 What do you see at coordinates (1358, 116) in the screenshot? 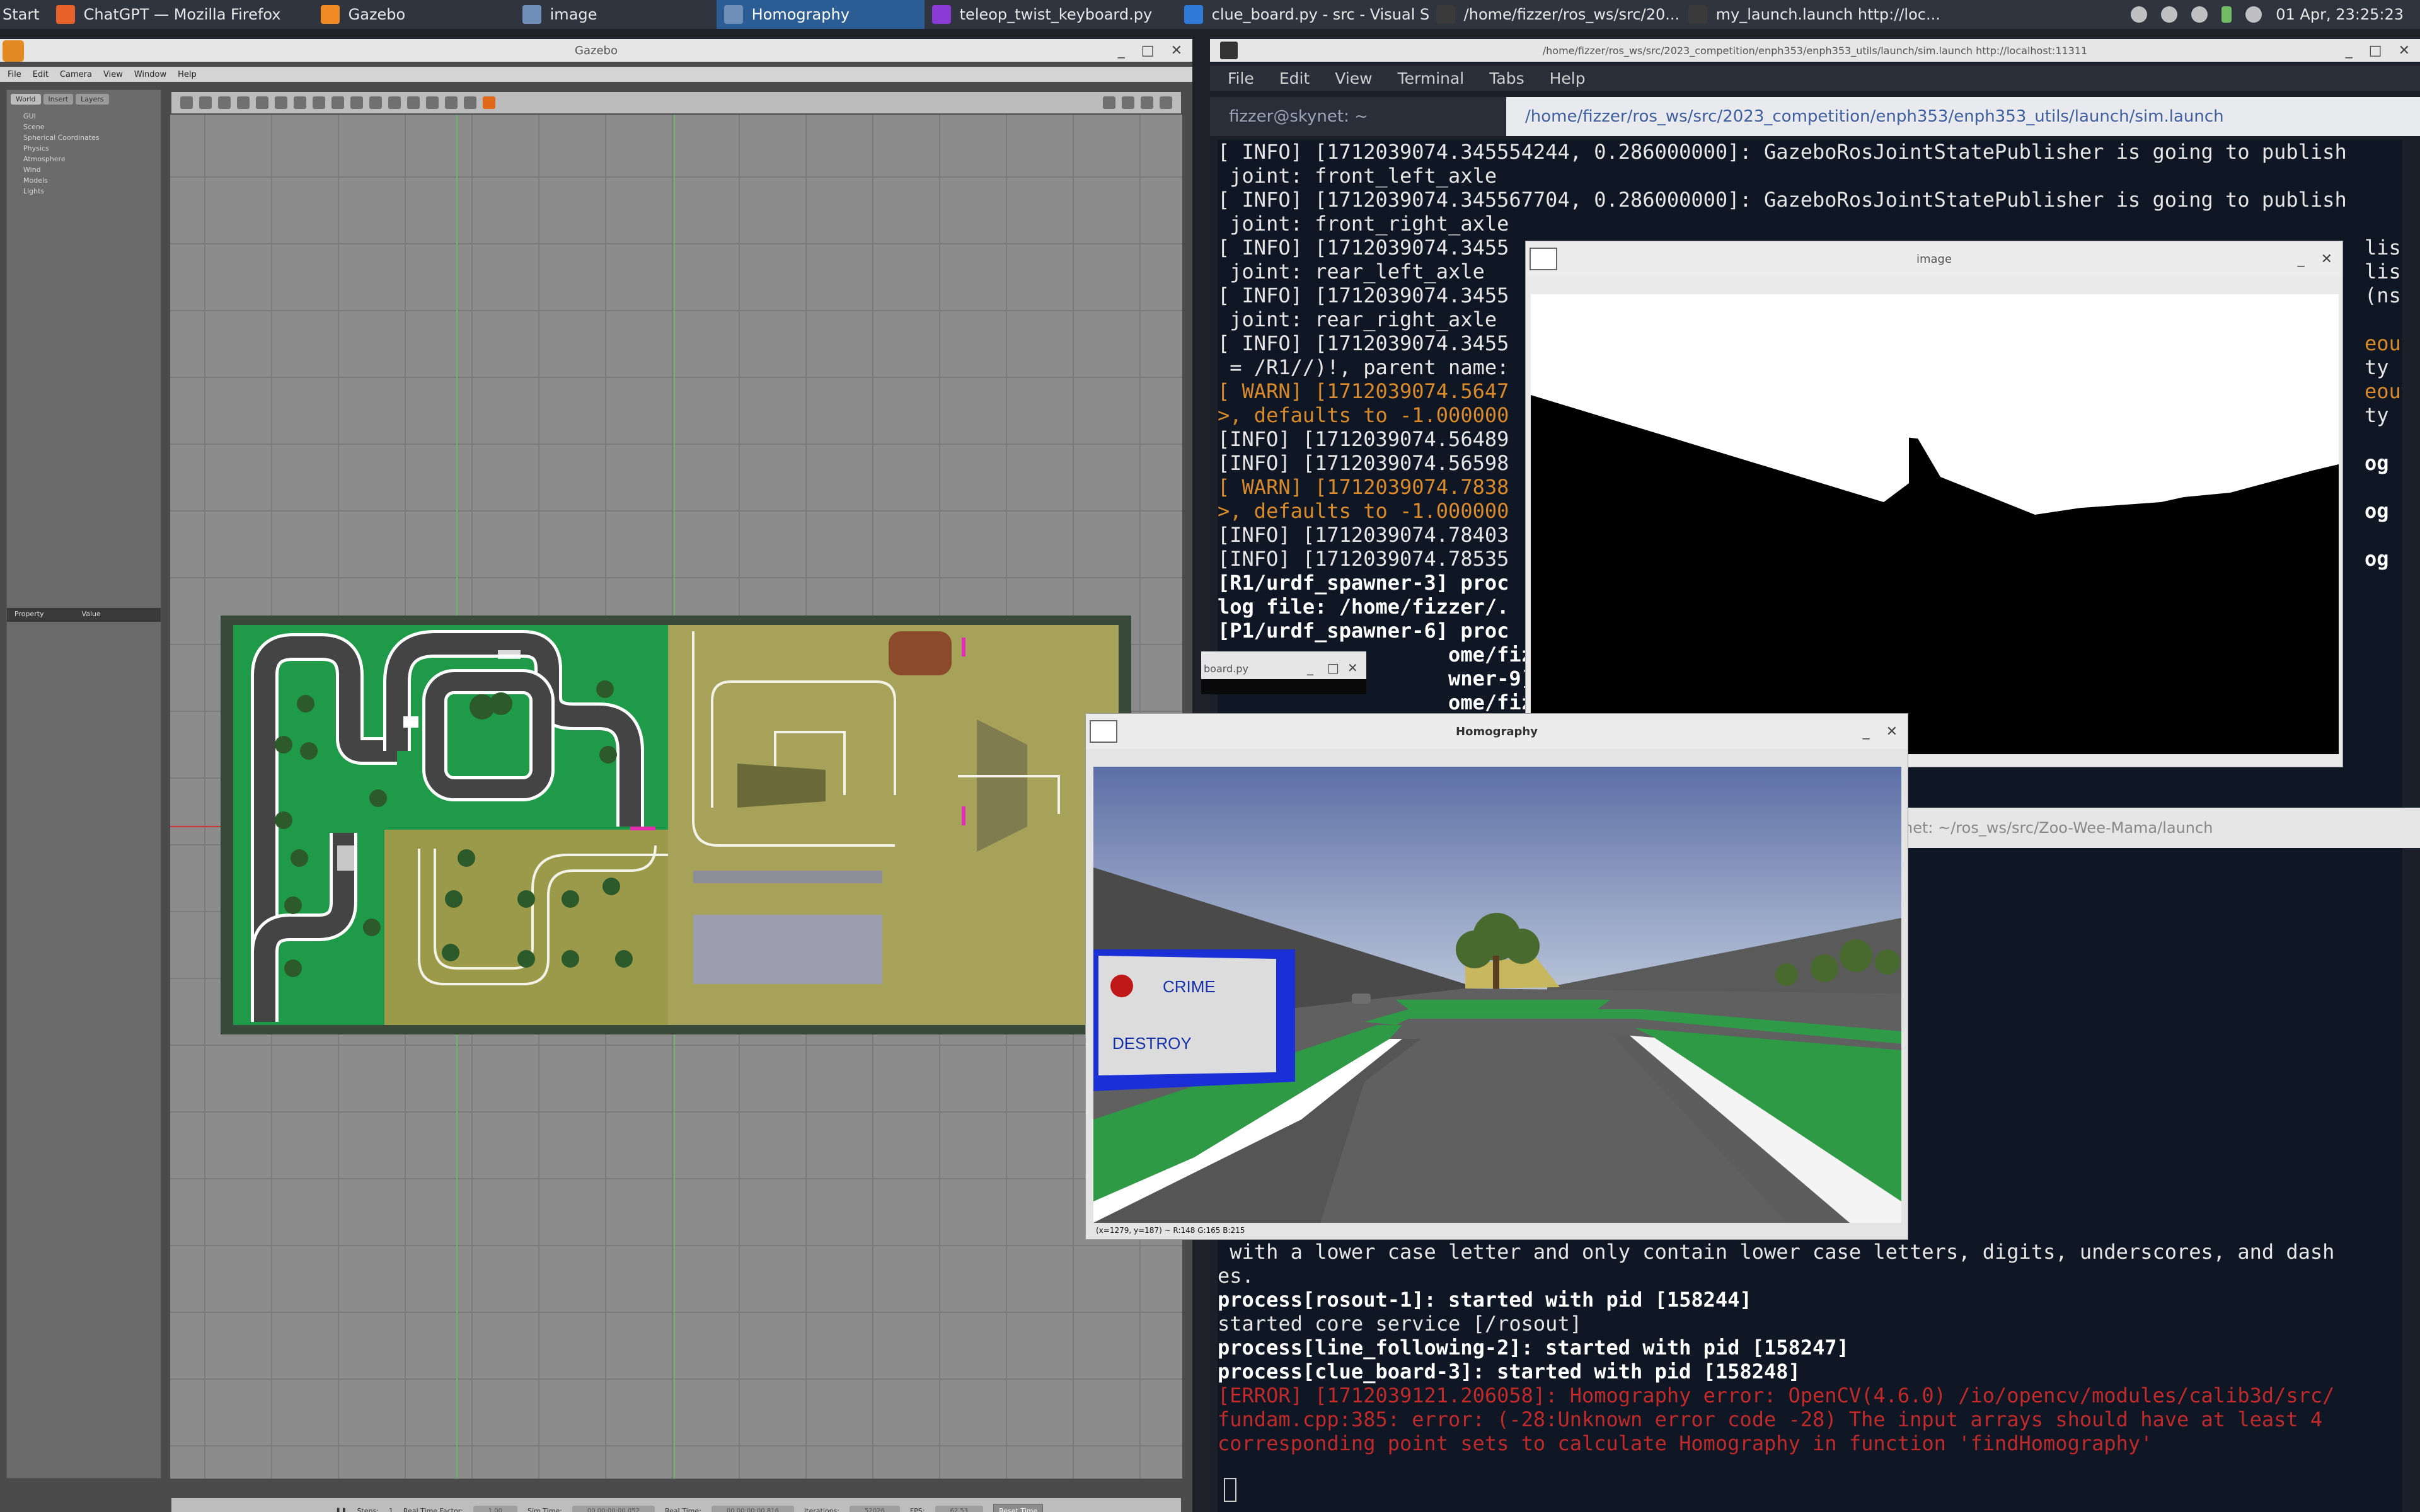
I see `tab-home: fizzer@skynet: ~` at bounding box center [1358, 116].